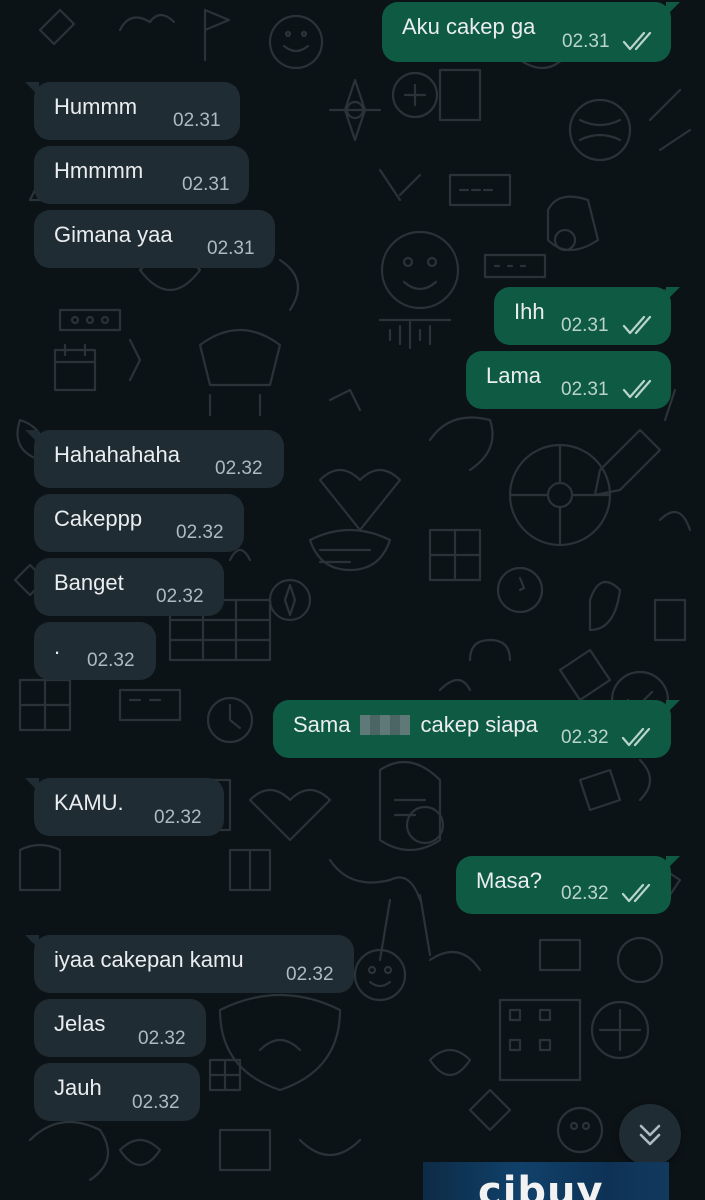 The height and width of the screenshot is (1200, 705). Describe the element at coordinates (322, 724) in the screenshot. I see `message-text-part: Sama` at that location.